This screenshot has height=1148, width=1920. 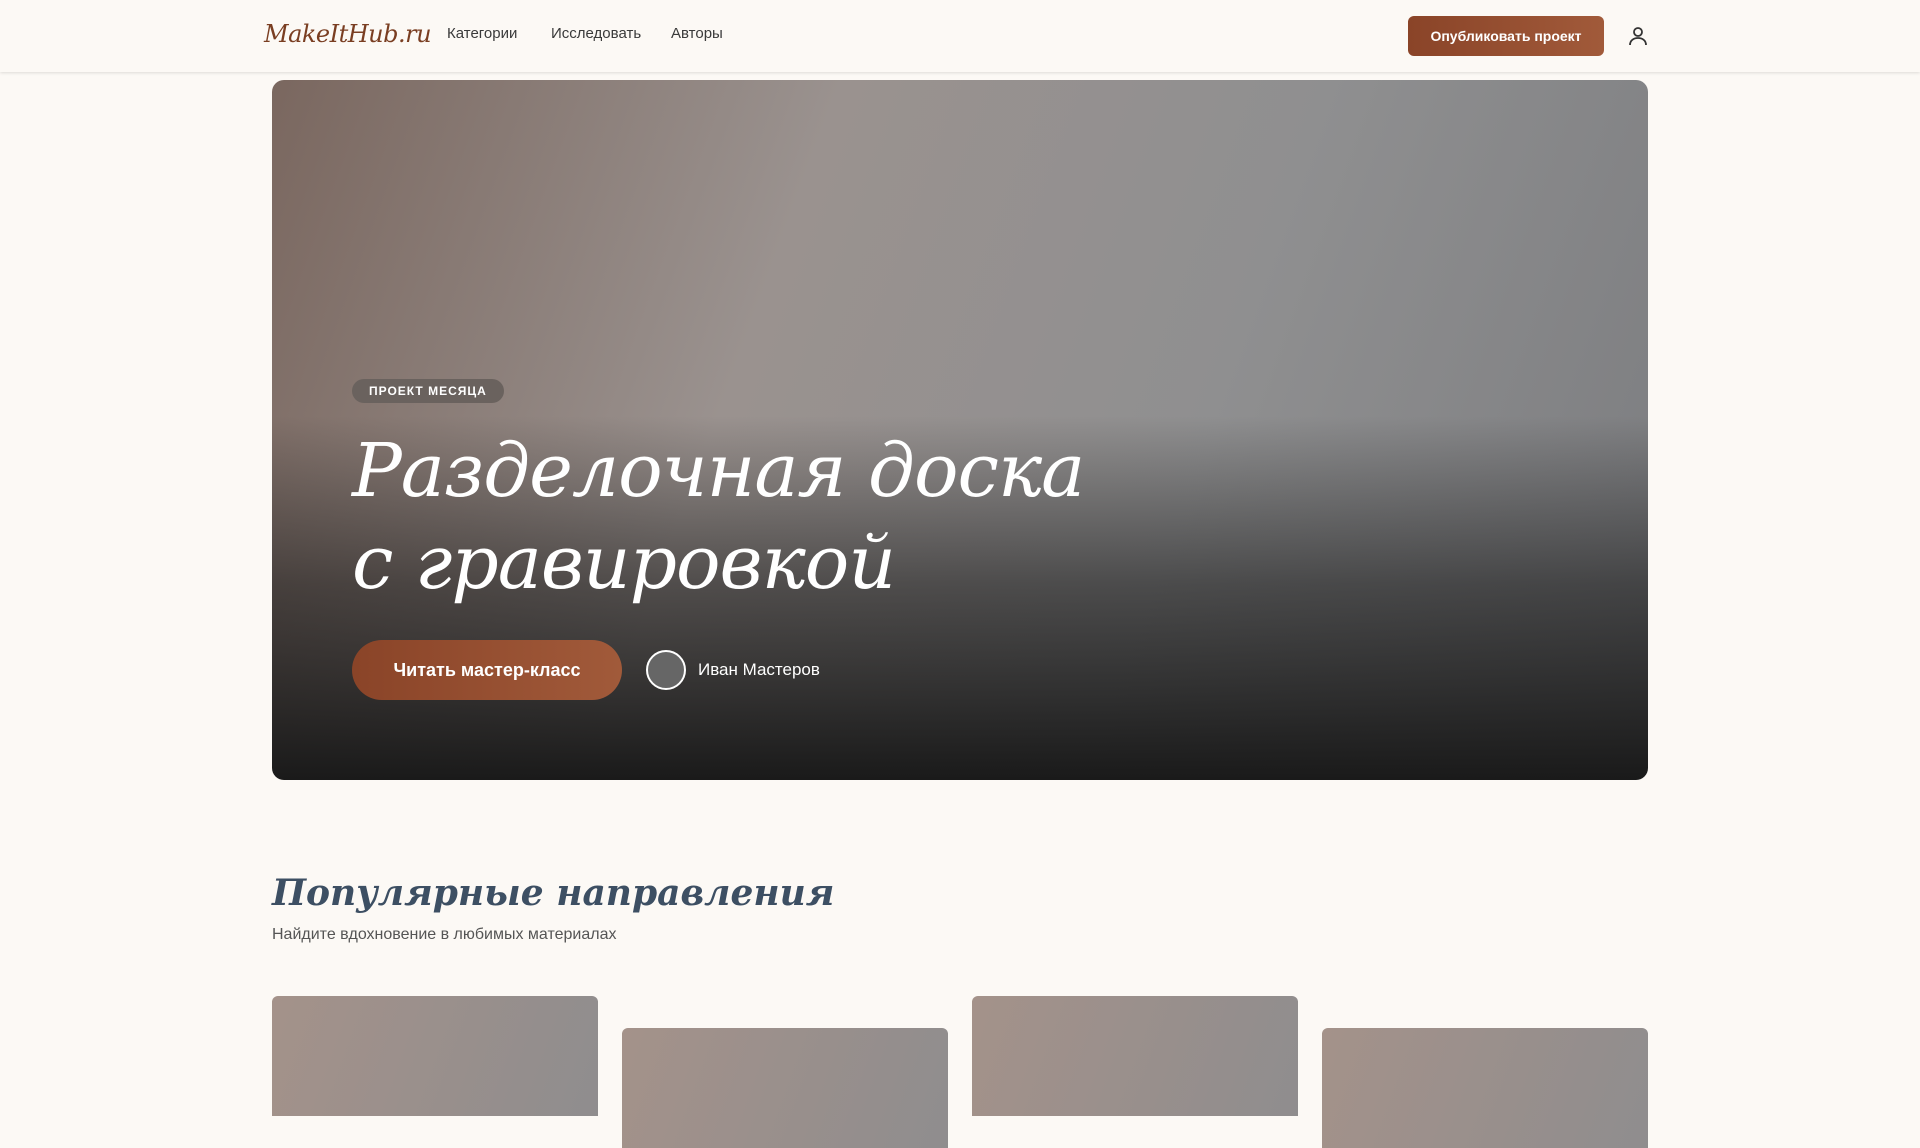 I want to click on publish-project-button: Опубликовать проект, so click(x=1506, y=36).